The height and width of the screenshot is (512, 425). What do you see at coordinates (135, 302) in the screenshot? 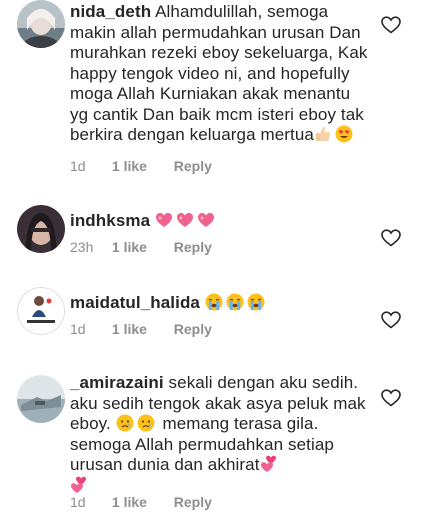
I see `comment-username: maidatul_halida` at bounding box center [135, 302].